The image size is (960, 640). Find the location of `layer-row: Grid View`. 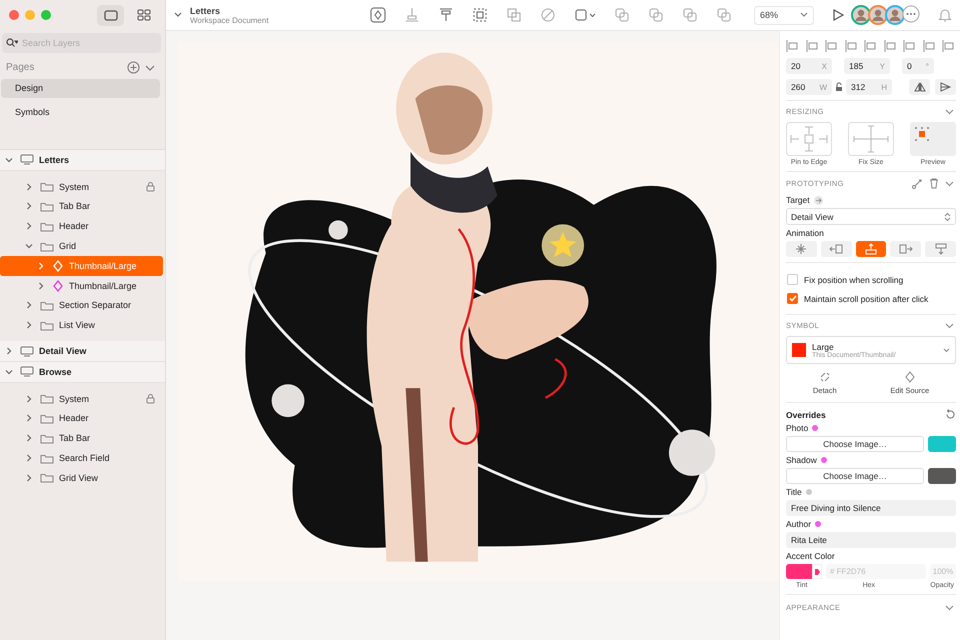

layer-row: Grid View is located at coordinates (82, 478).